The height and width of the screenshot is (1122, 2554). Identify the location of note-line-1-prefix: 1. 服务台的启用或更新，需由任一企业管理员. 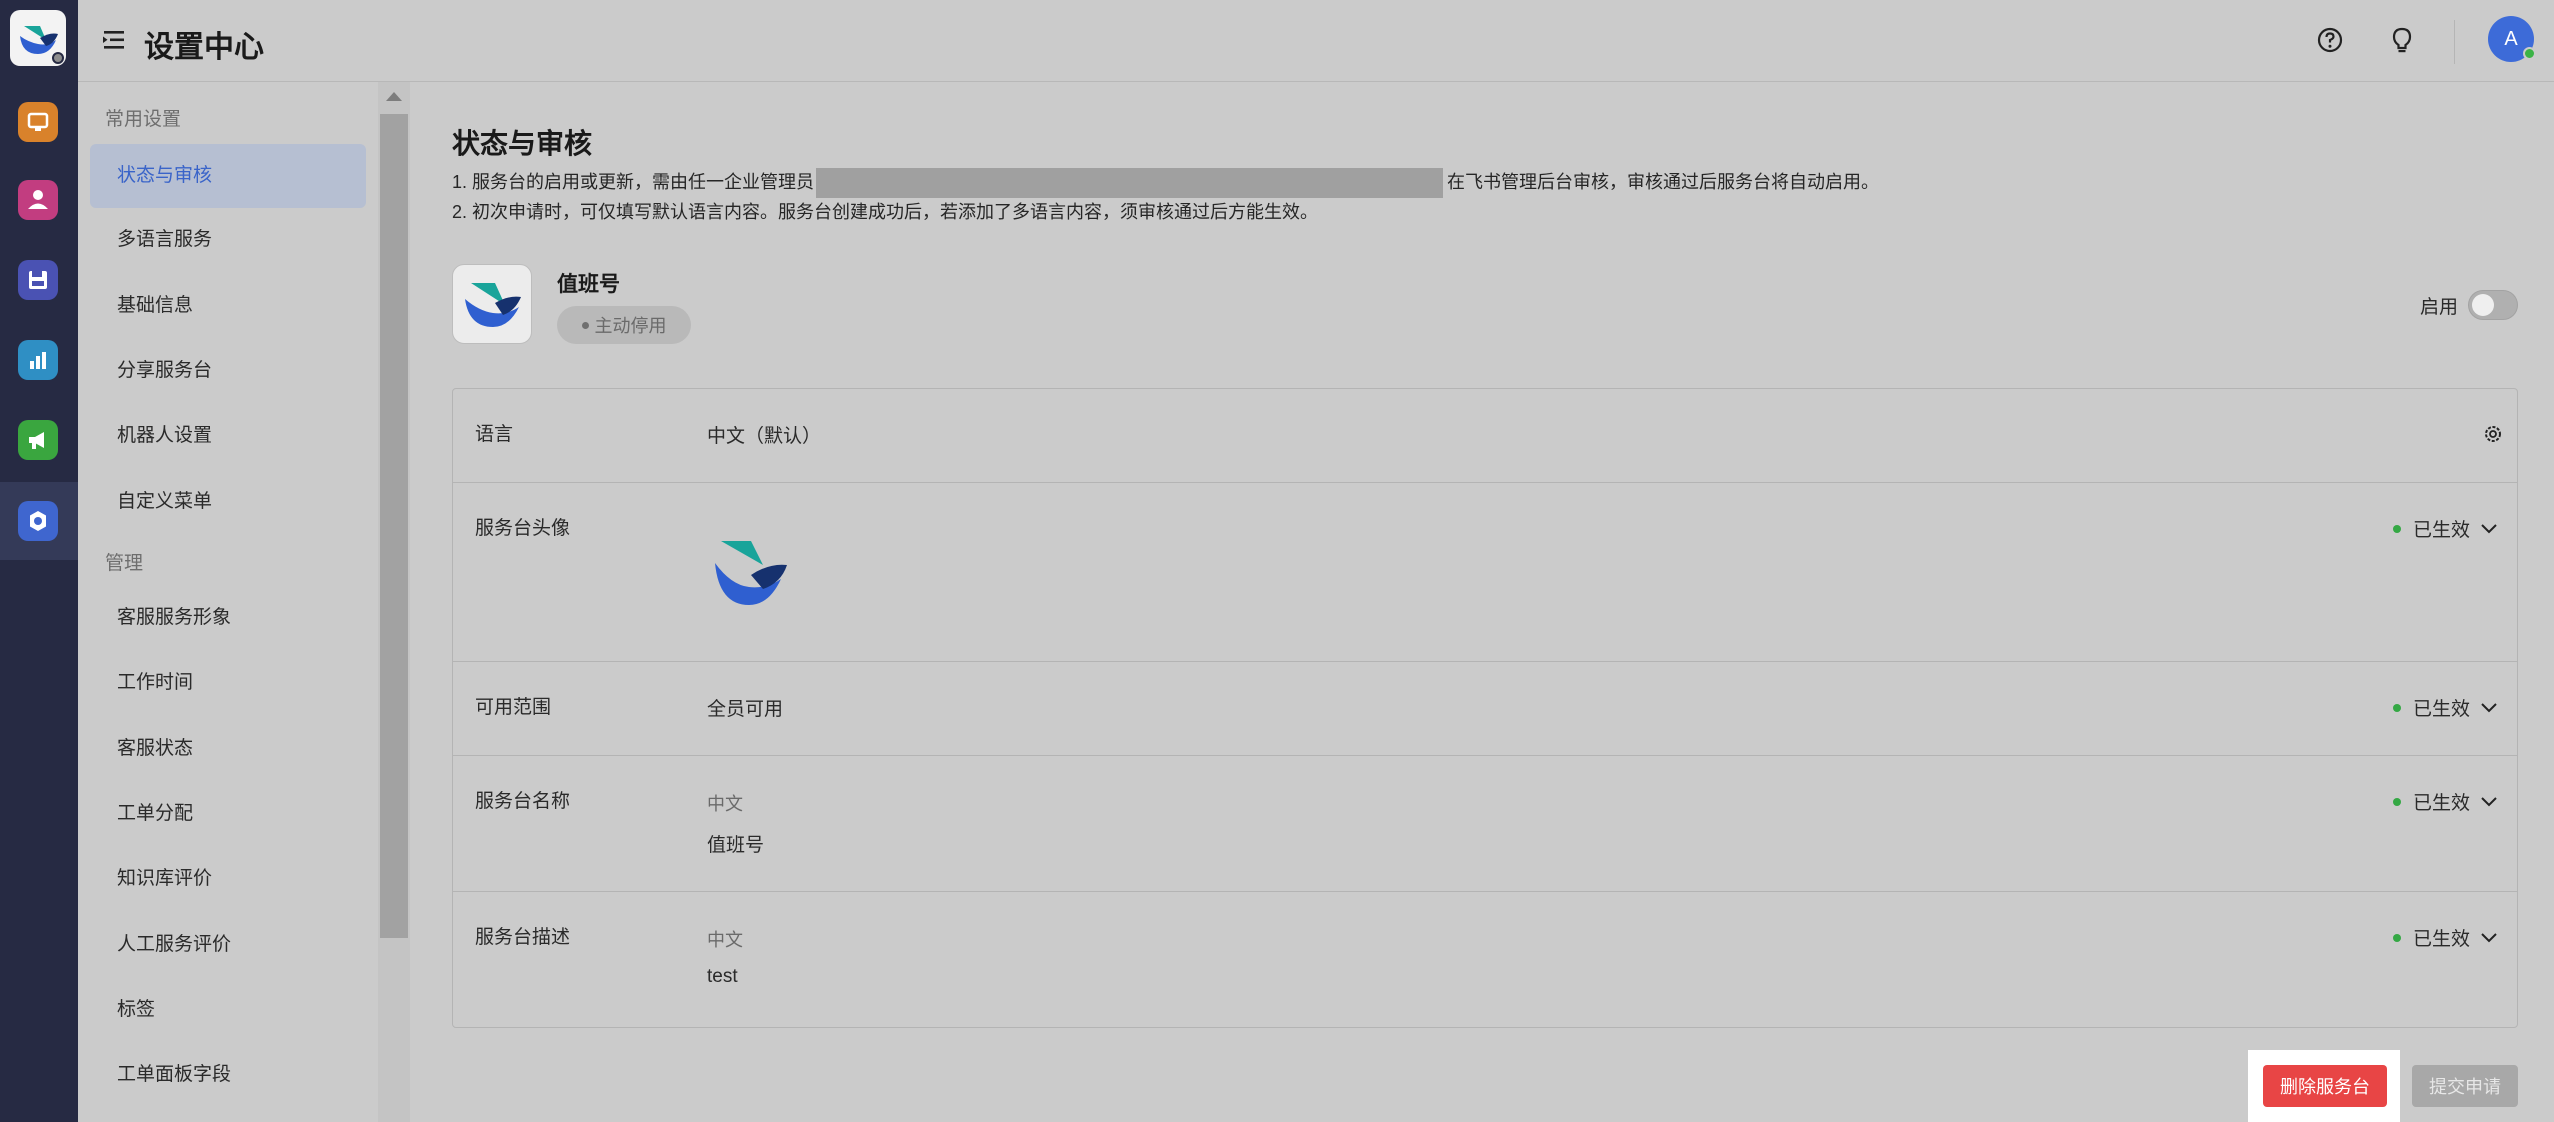
(633, 182).